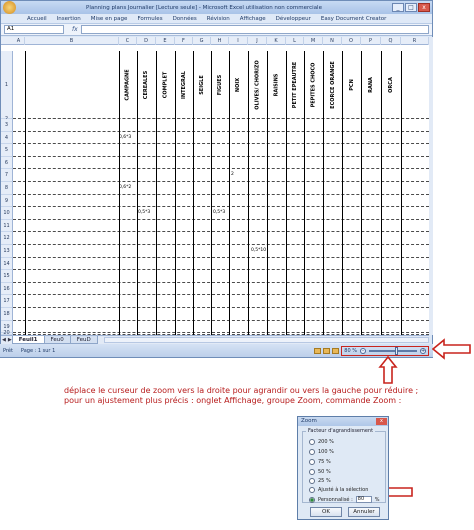 Image resolution: width=474 pixels, height=530 pixels. I want to click on maximize-button: □, so click(411, 7).